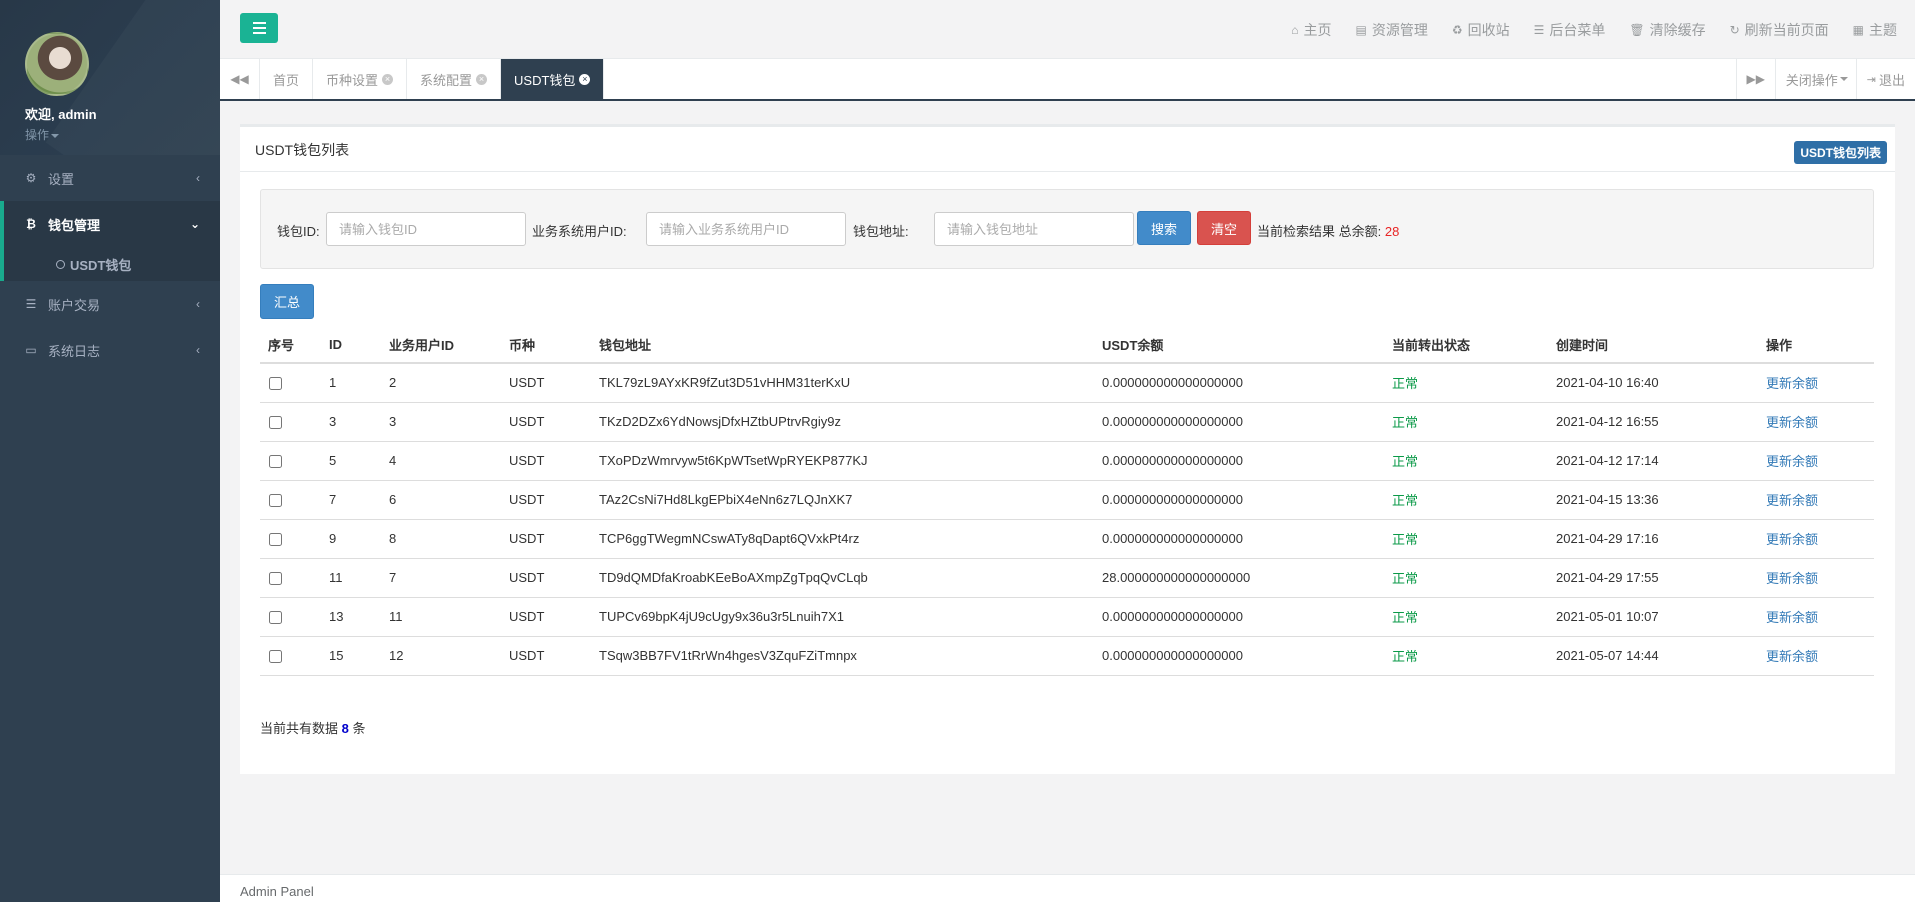 The width and height of the screenshot is (1915, 902). Describe the element at coordinates (1875, 30) in the screenshot. I see `theme-link: ▦ 主题` at that location.